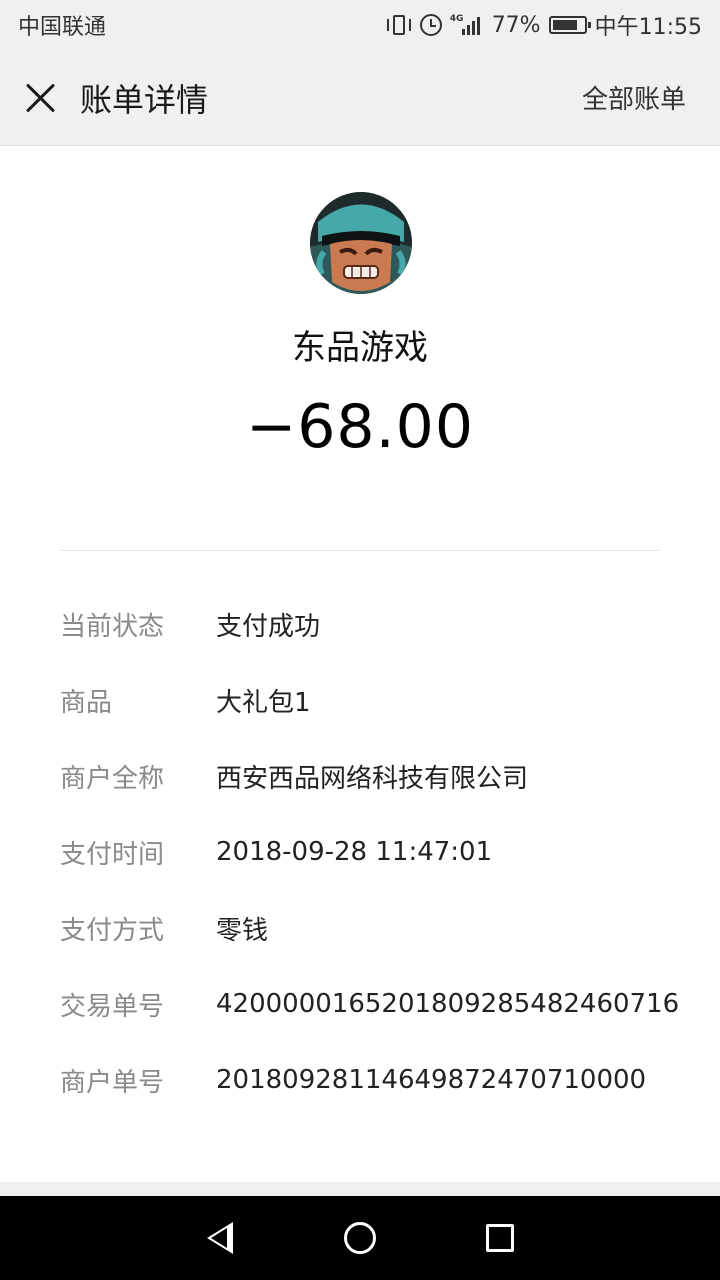 The height and width of the screenshot is (1280, 720). I want to click on back-button, so click(220, 1238).